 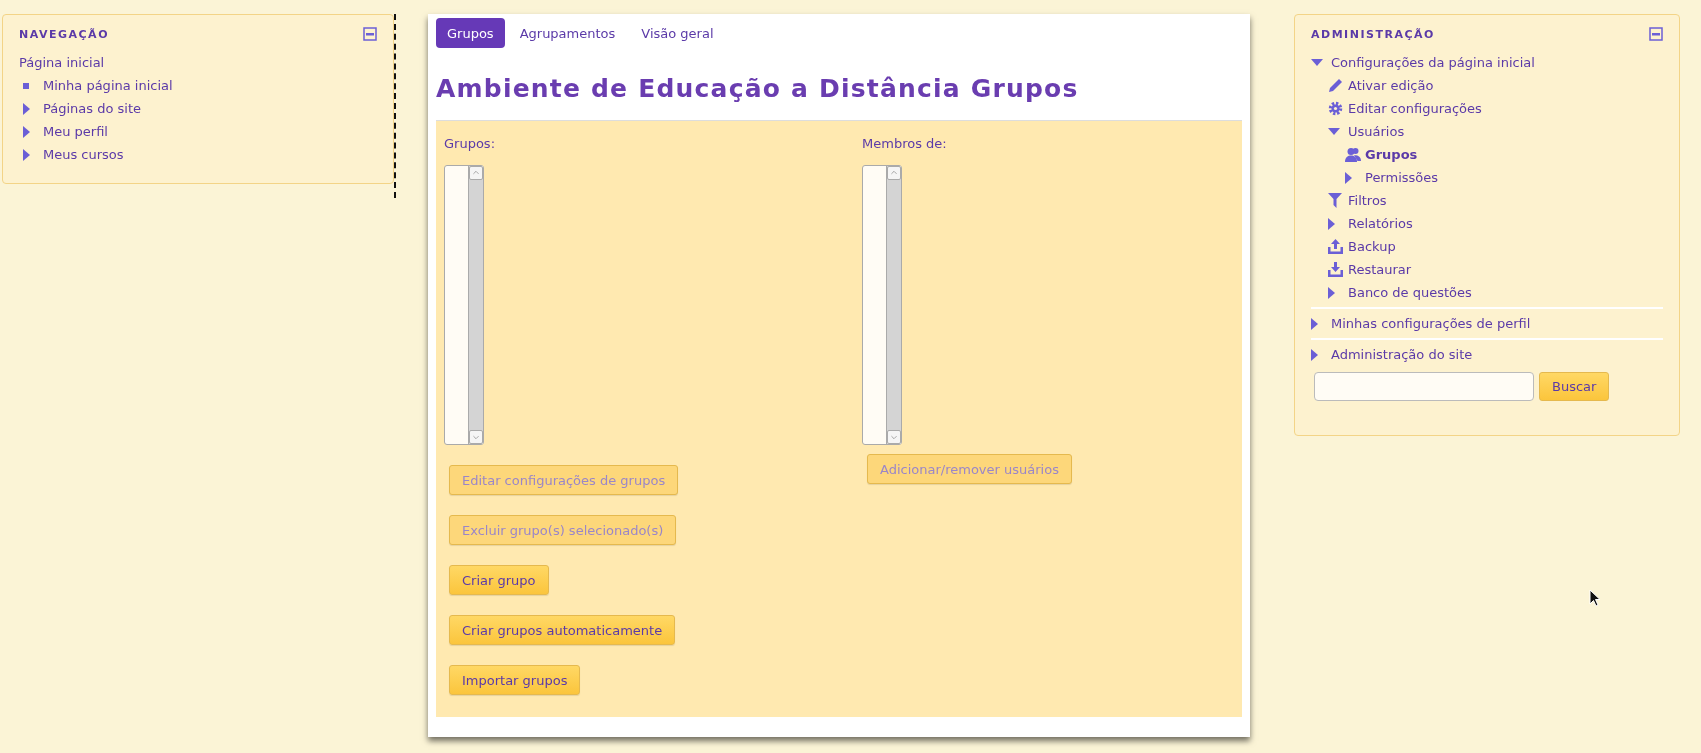 I want to click on tree-item: Minha página inicial, so click(x=108, y=85).